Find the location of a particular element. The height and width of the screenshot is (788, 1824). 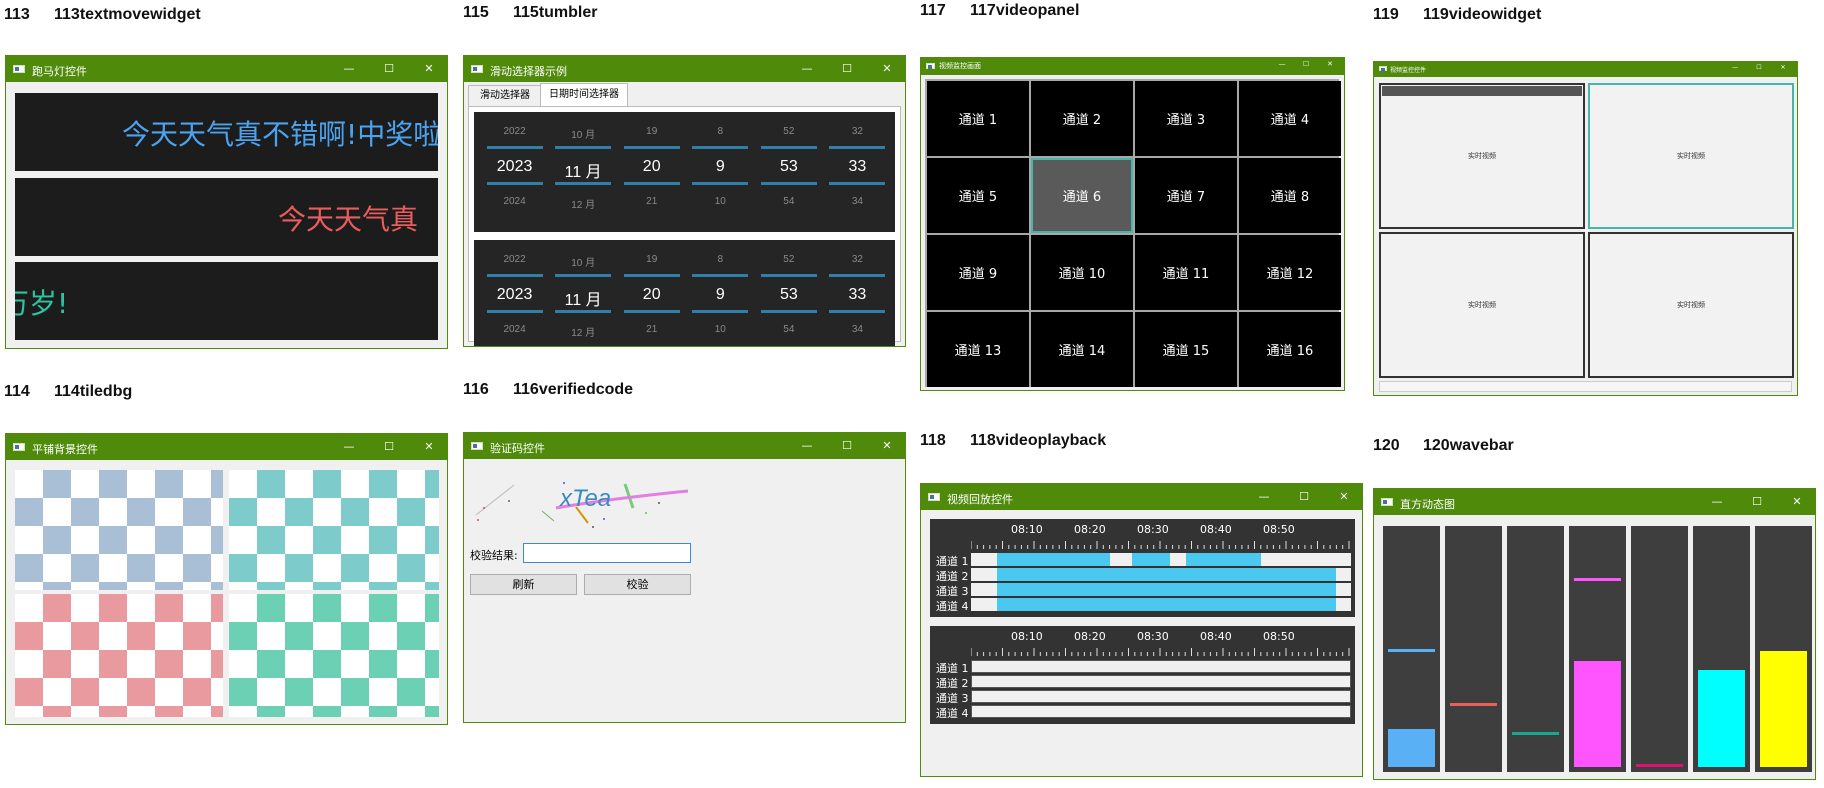

video-channel-cell: 通道 10 is located at coordinates (1082, 272).